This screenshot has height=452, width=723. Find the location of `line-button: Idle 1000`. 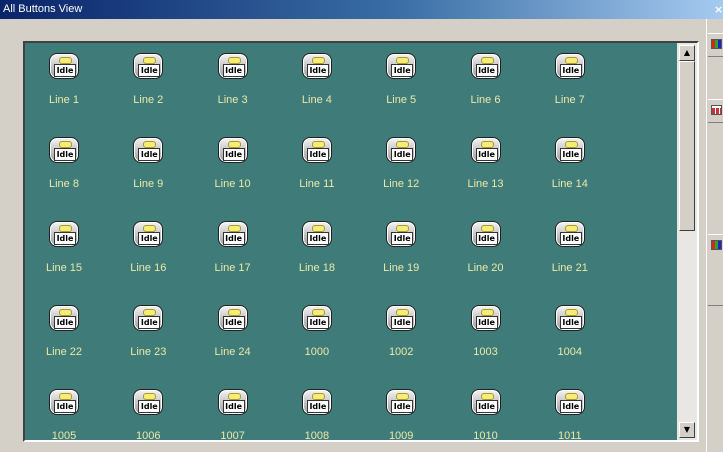

line-button: Idle 1000 is located at coordinates (317, 336).